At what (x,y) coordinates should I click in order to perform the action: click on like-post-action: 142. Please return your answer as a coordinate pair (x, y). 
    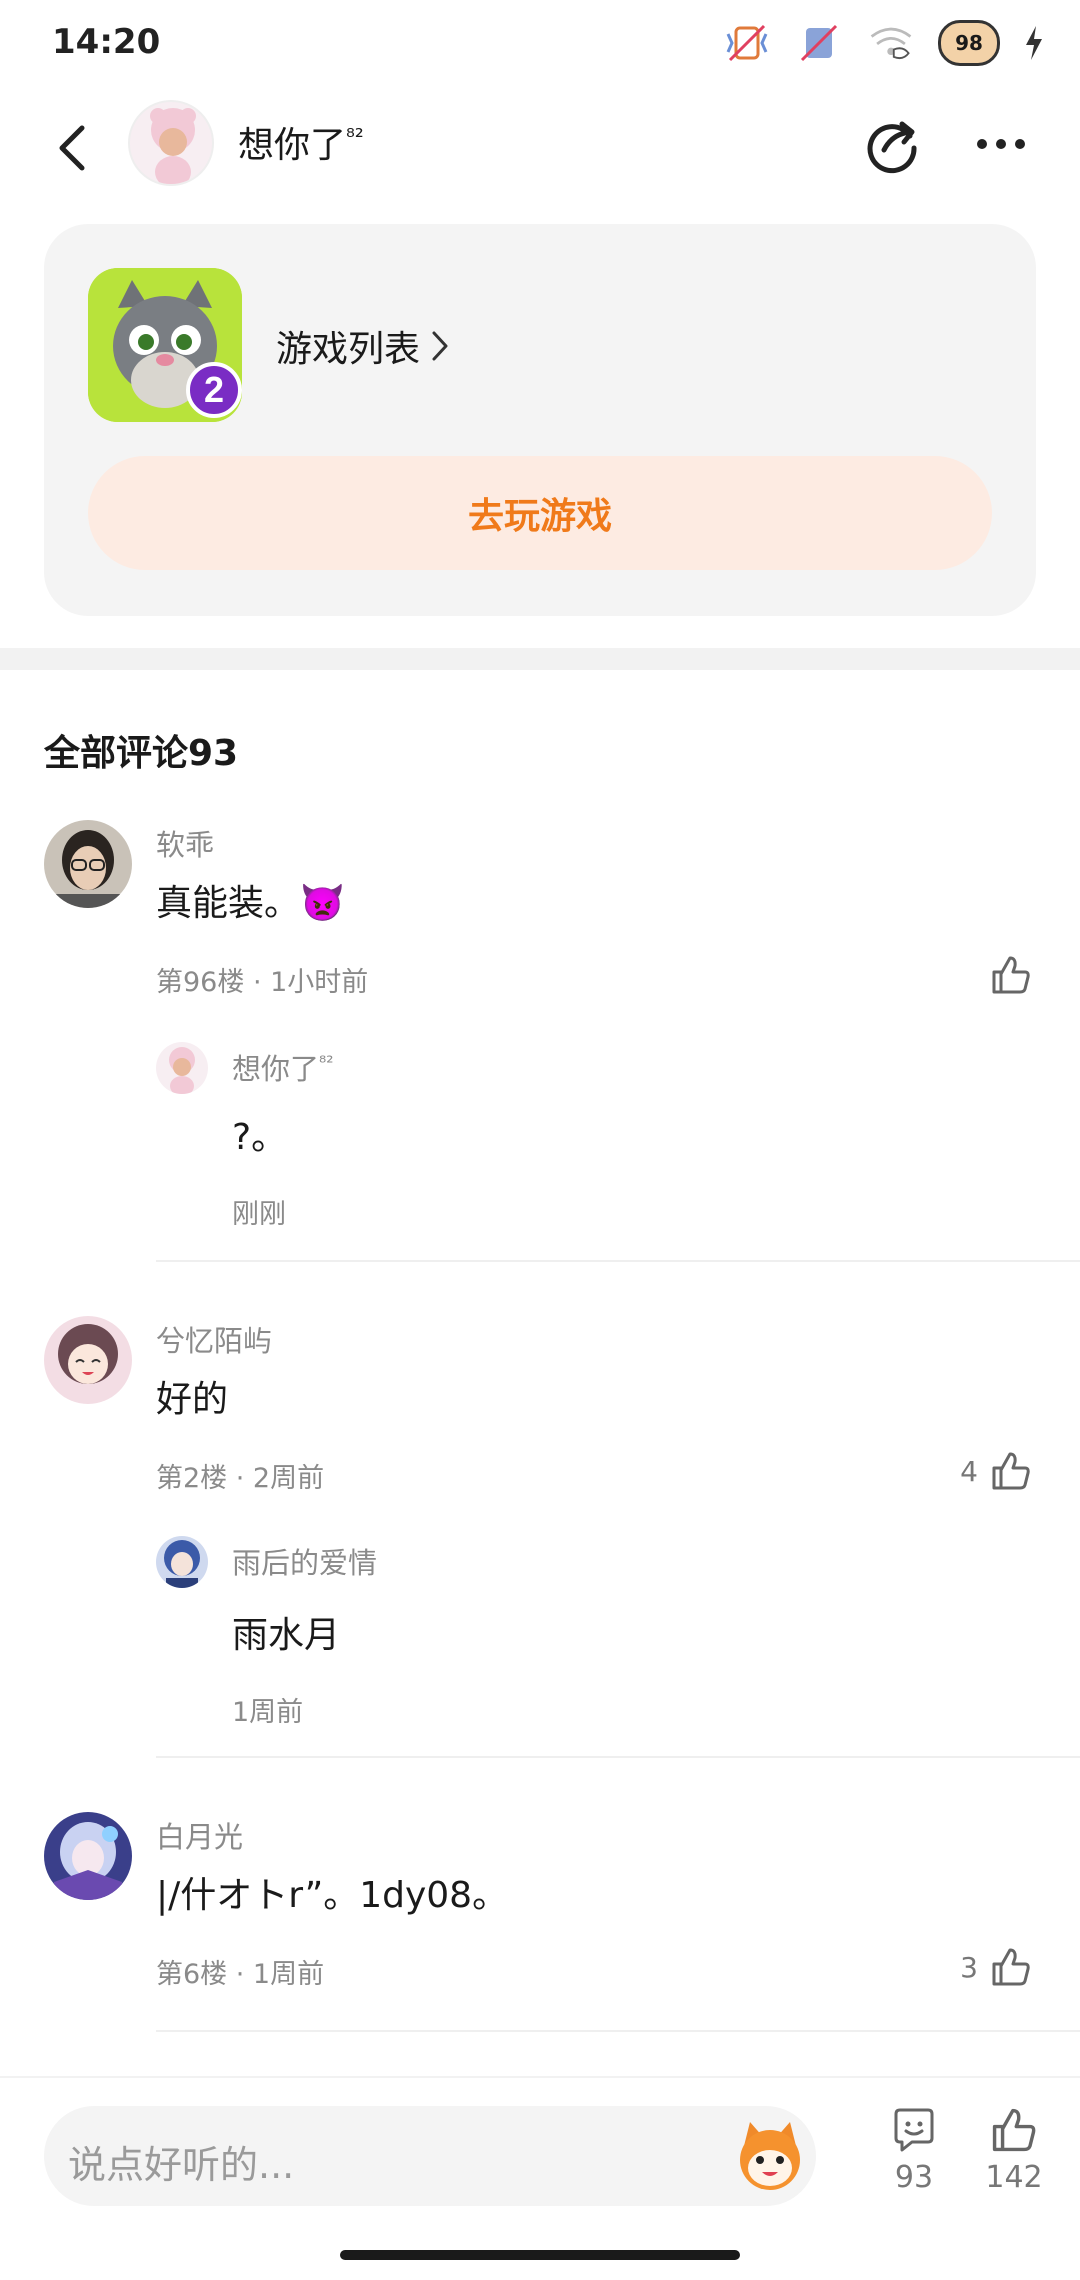
    Looking at the image, I should click on (1014, 2150).